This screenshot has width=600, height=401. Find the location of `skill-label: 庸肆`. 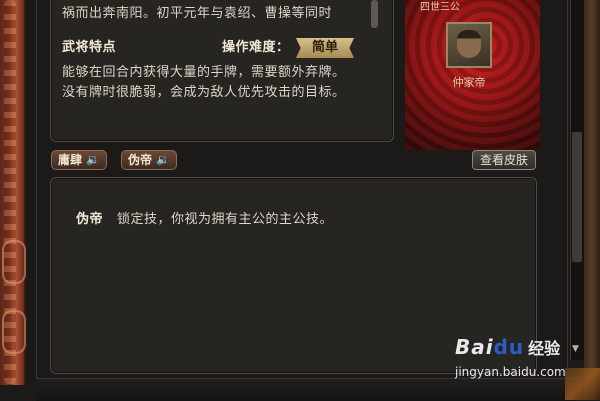

skill-label: 庸肆 is located at coordinates (70, 160).